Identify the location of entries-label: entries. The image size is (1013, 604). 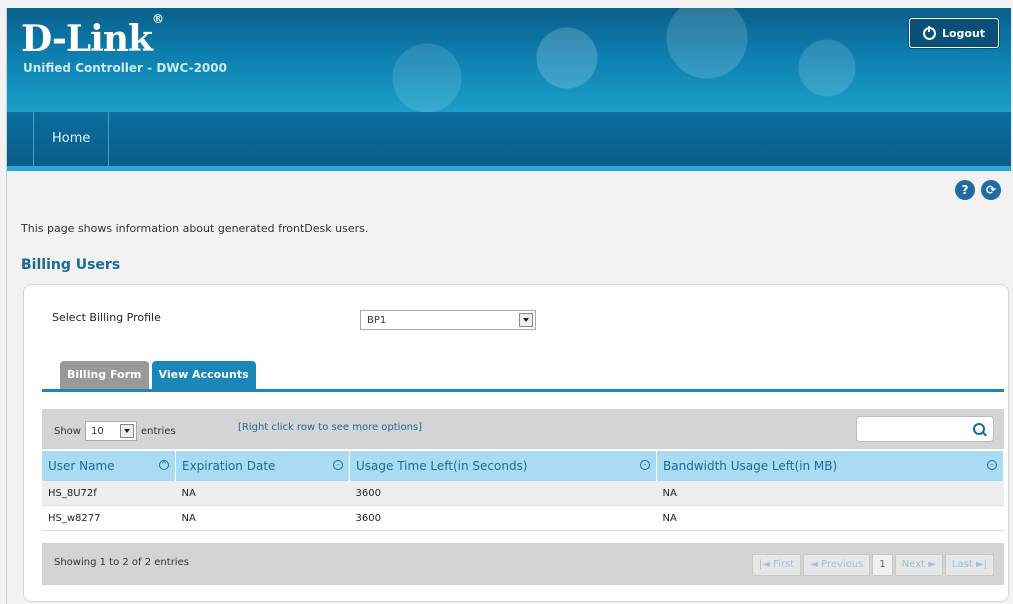
(158, 431).